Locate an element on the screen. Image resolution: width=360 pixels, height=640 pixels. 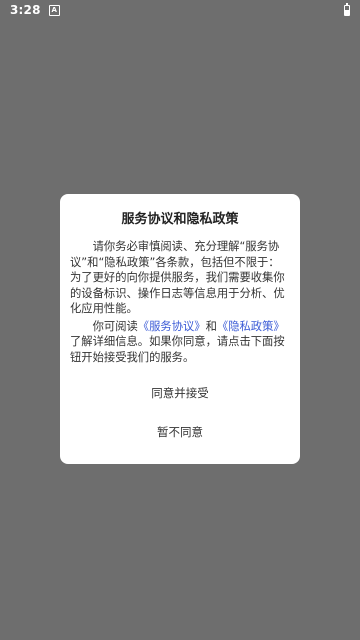
privacy-policy-link: 《隐私政策》 is located at coordinates (251, 326).